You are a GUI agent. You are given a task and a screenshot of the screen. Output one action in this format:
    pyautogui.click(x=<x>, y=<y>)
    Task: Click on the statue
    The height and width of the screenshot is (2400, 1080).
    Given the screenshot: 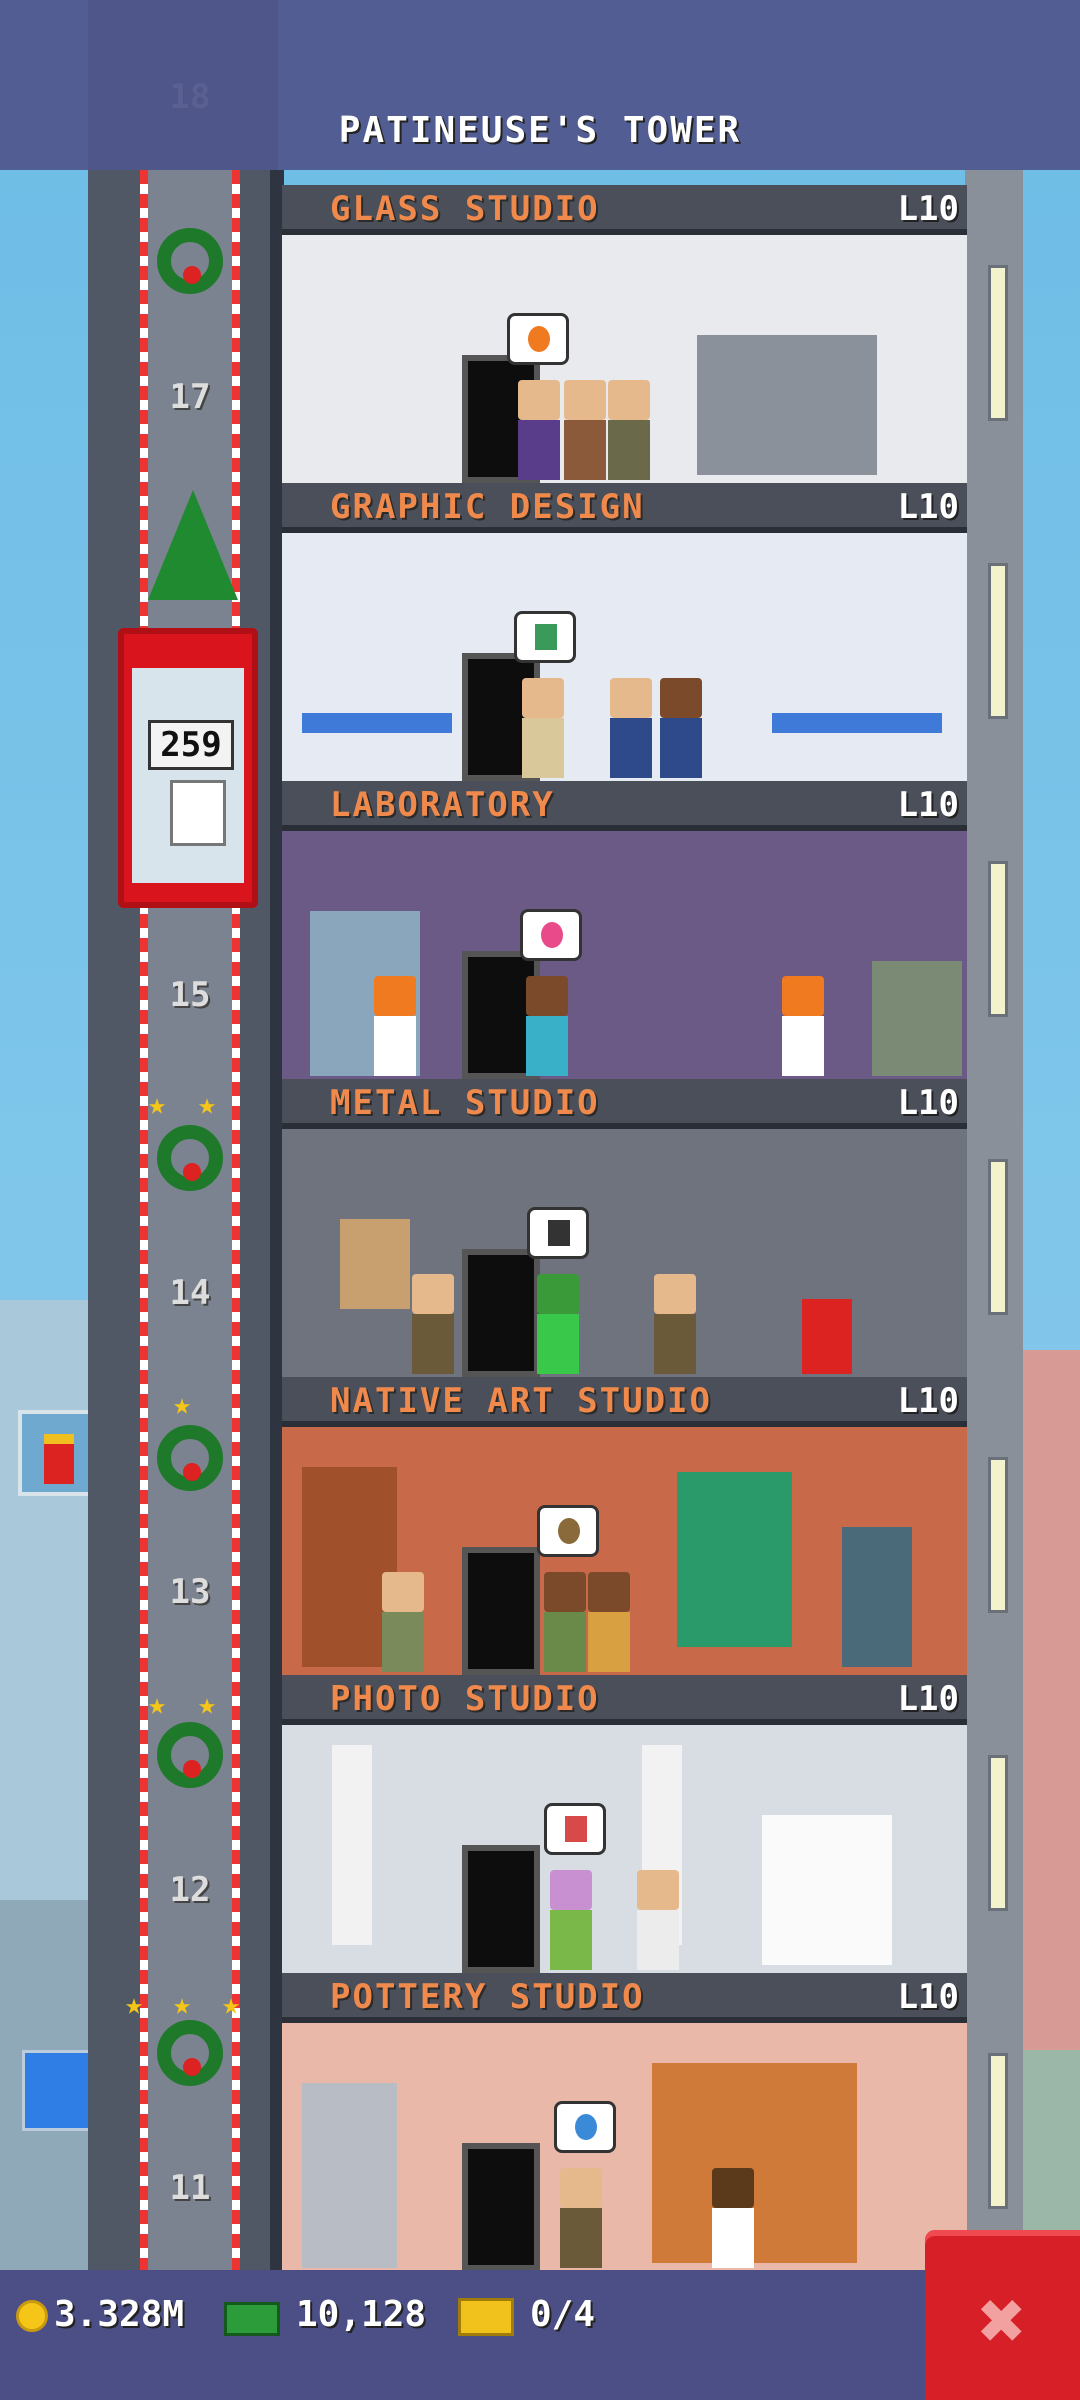 What is the action you would take?
    pyautogui.click(x=877, y=1597)
    